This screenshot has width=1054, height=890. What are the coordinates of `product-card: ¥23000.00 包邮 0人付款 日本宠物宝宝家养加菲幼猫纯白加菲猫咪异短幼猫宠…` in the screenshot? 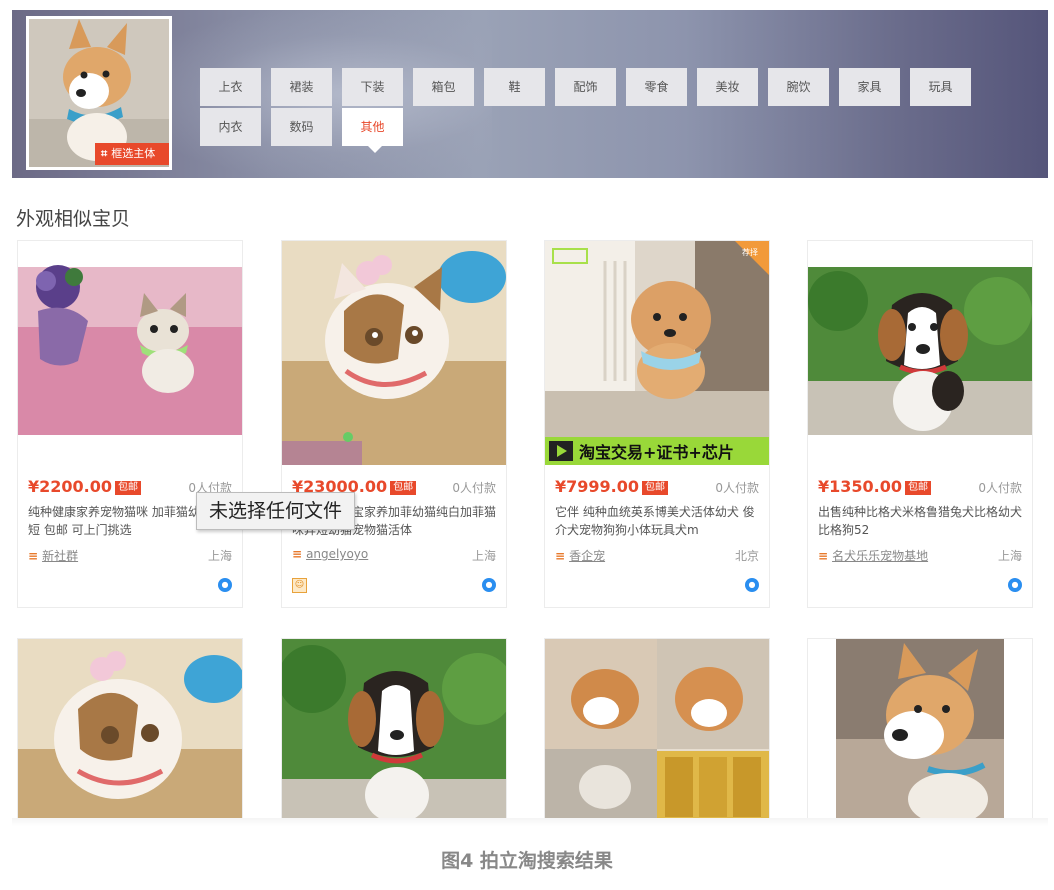 It's located at (394, 424).